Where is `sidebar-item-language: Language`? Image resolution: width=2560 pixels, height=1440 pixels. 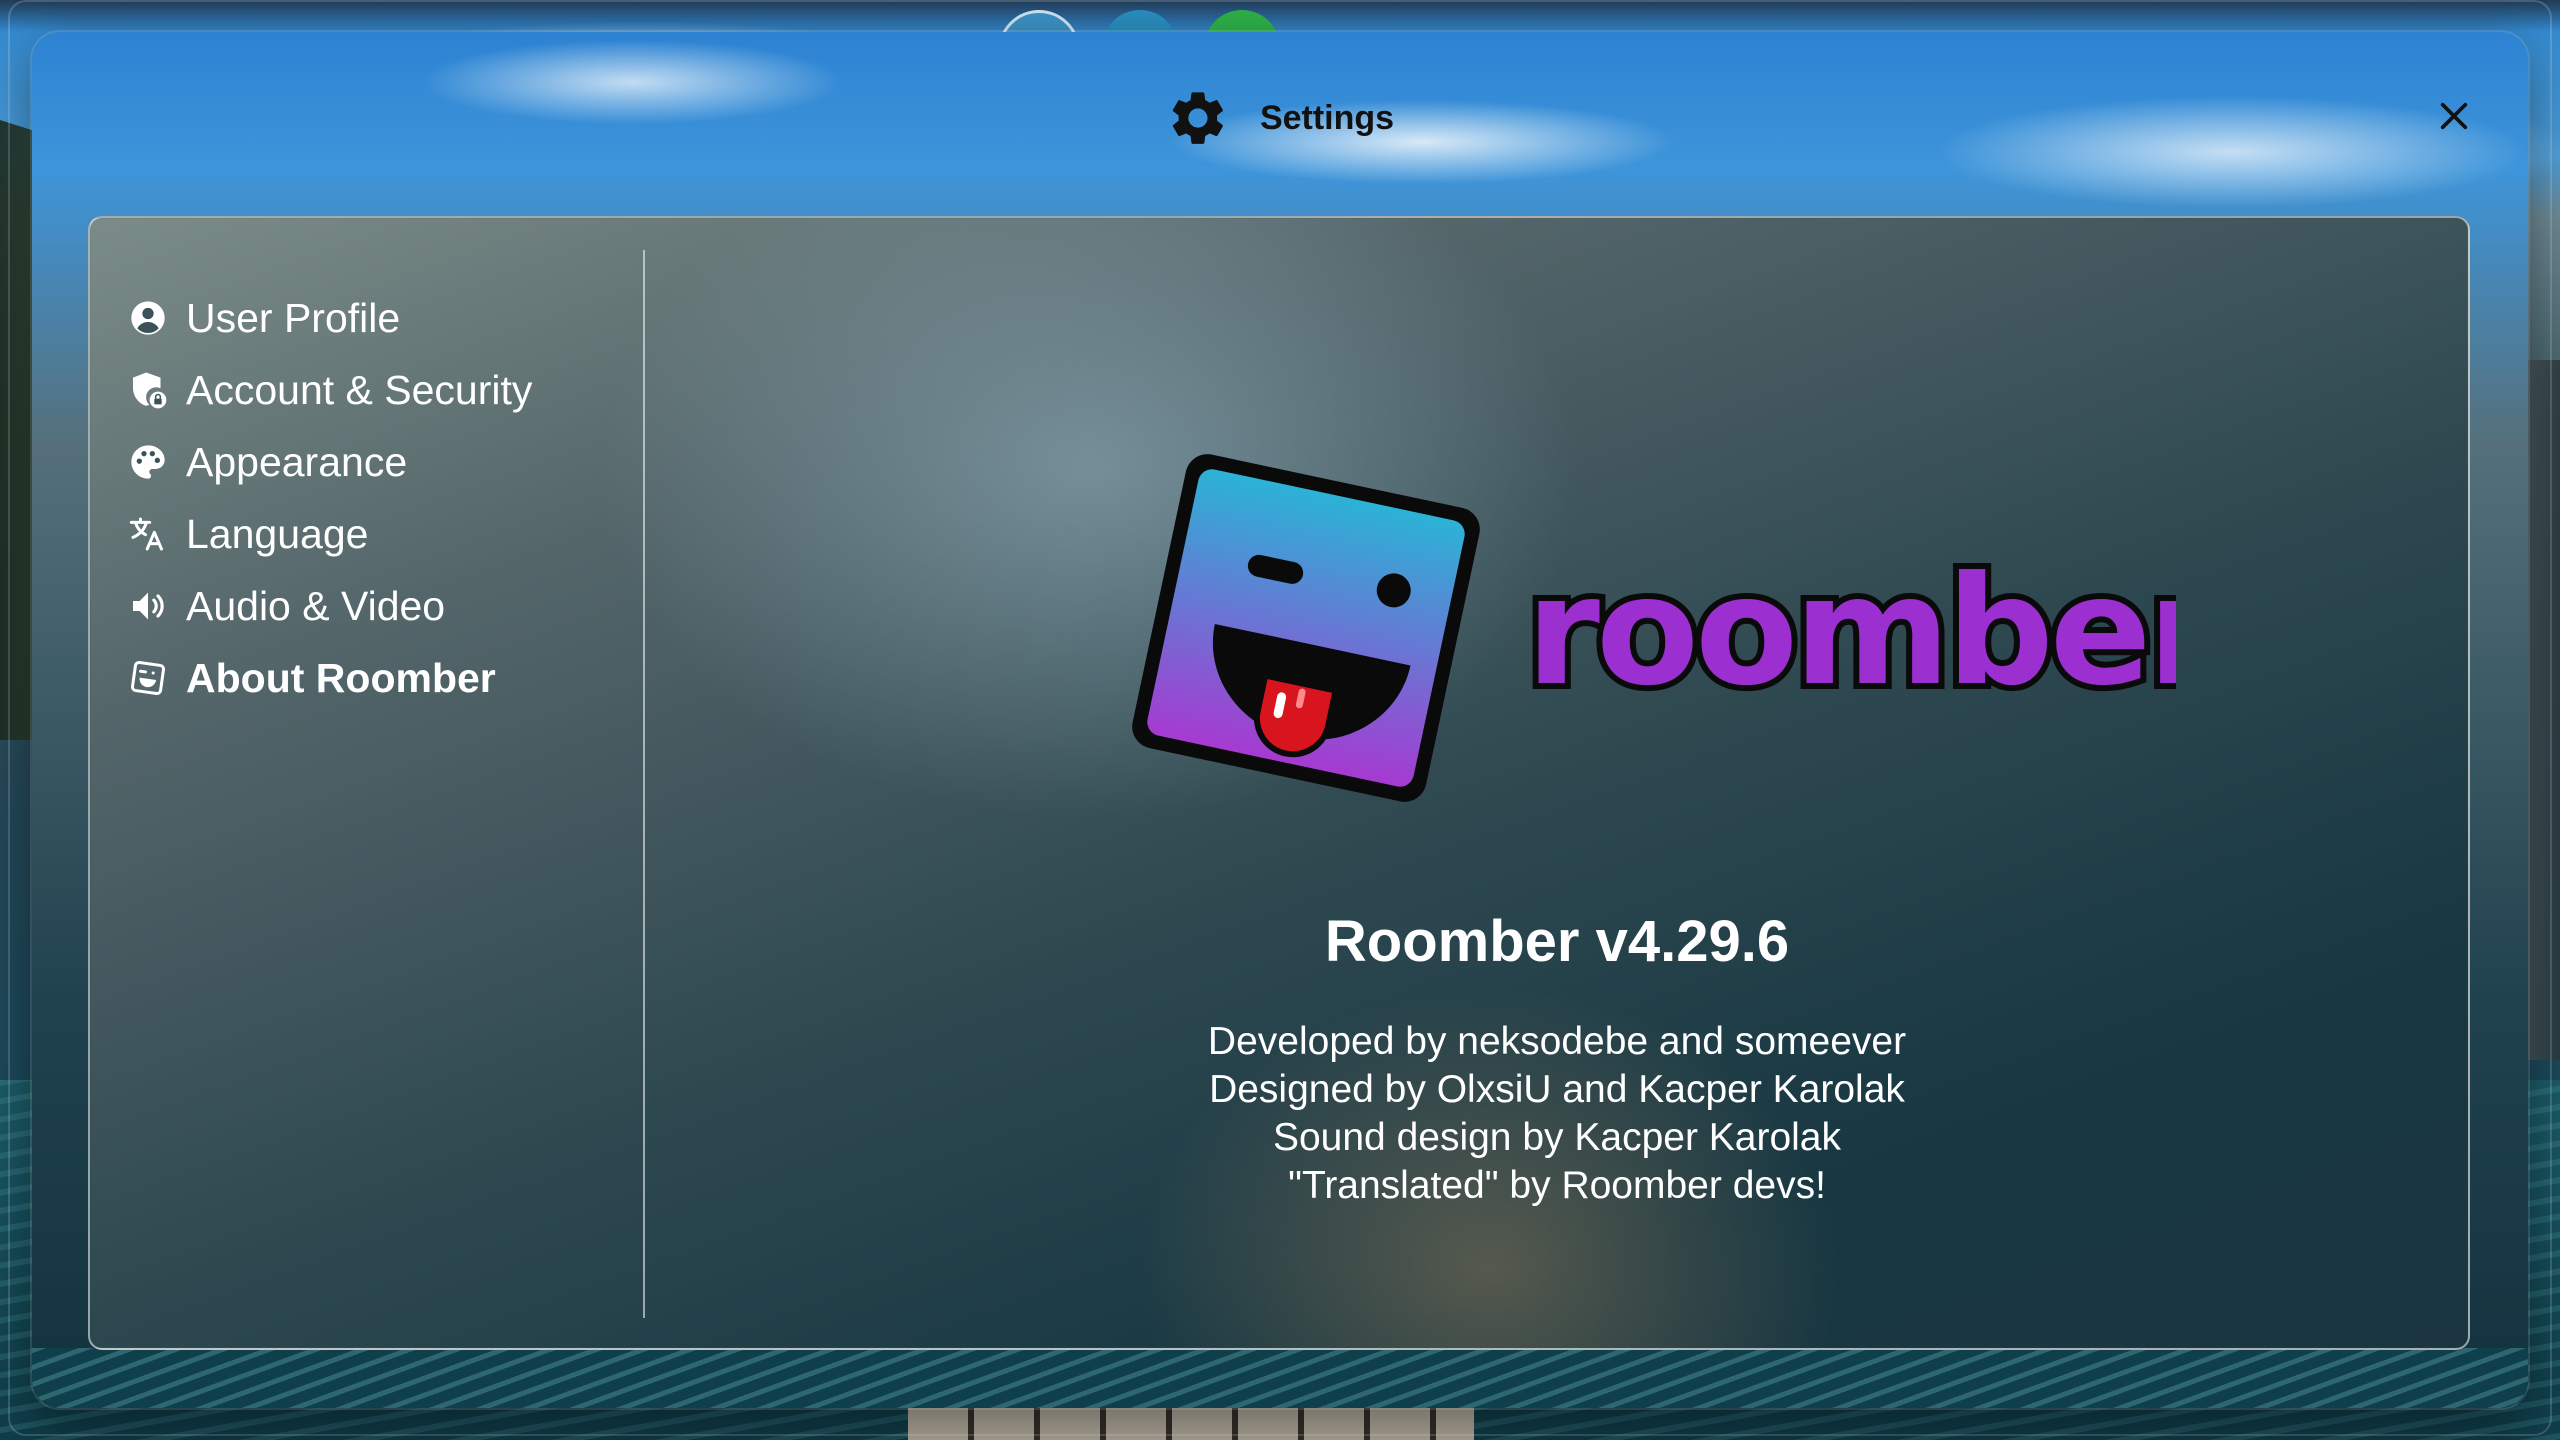 sidebar-item-language: Language is located at coordinates (330, 534).